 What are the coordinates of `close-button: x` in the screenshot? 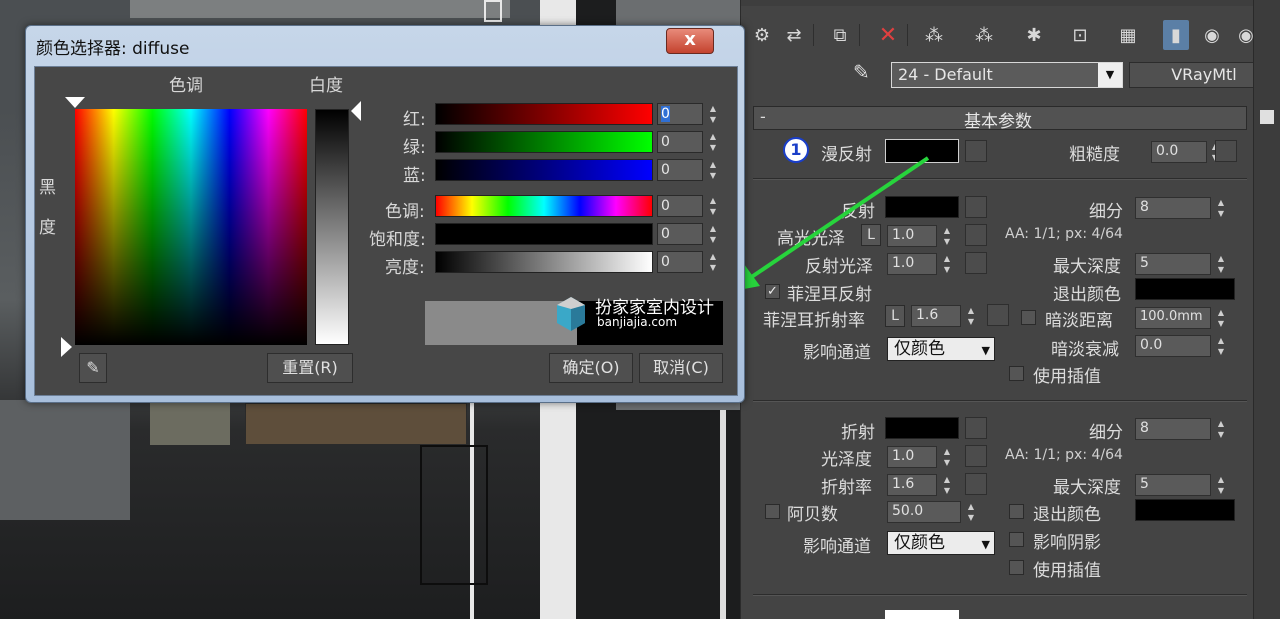 It's located at (690, 41).